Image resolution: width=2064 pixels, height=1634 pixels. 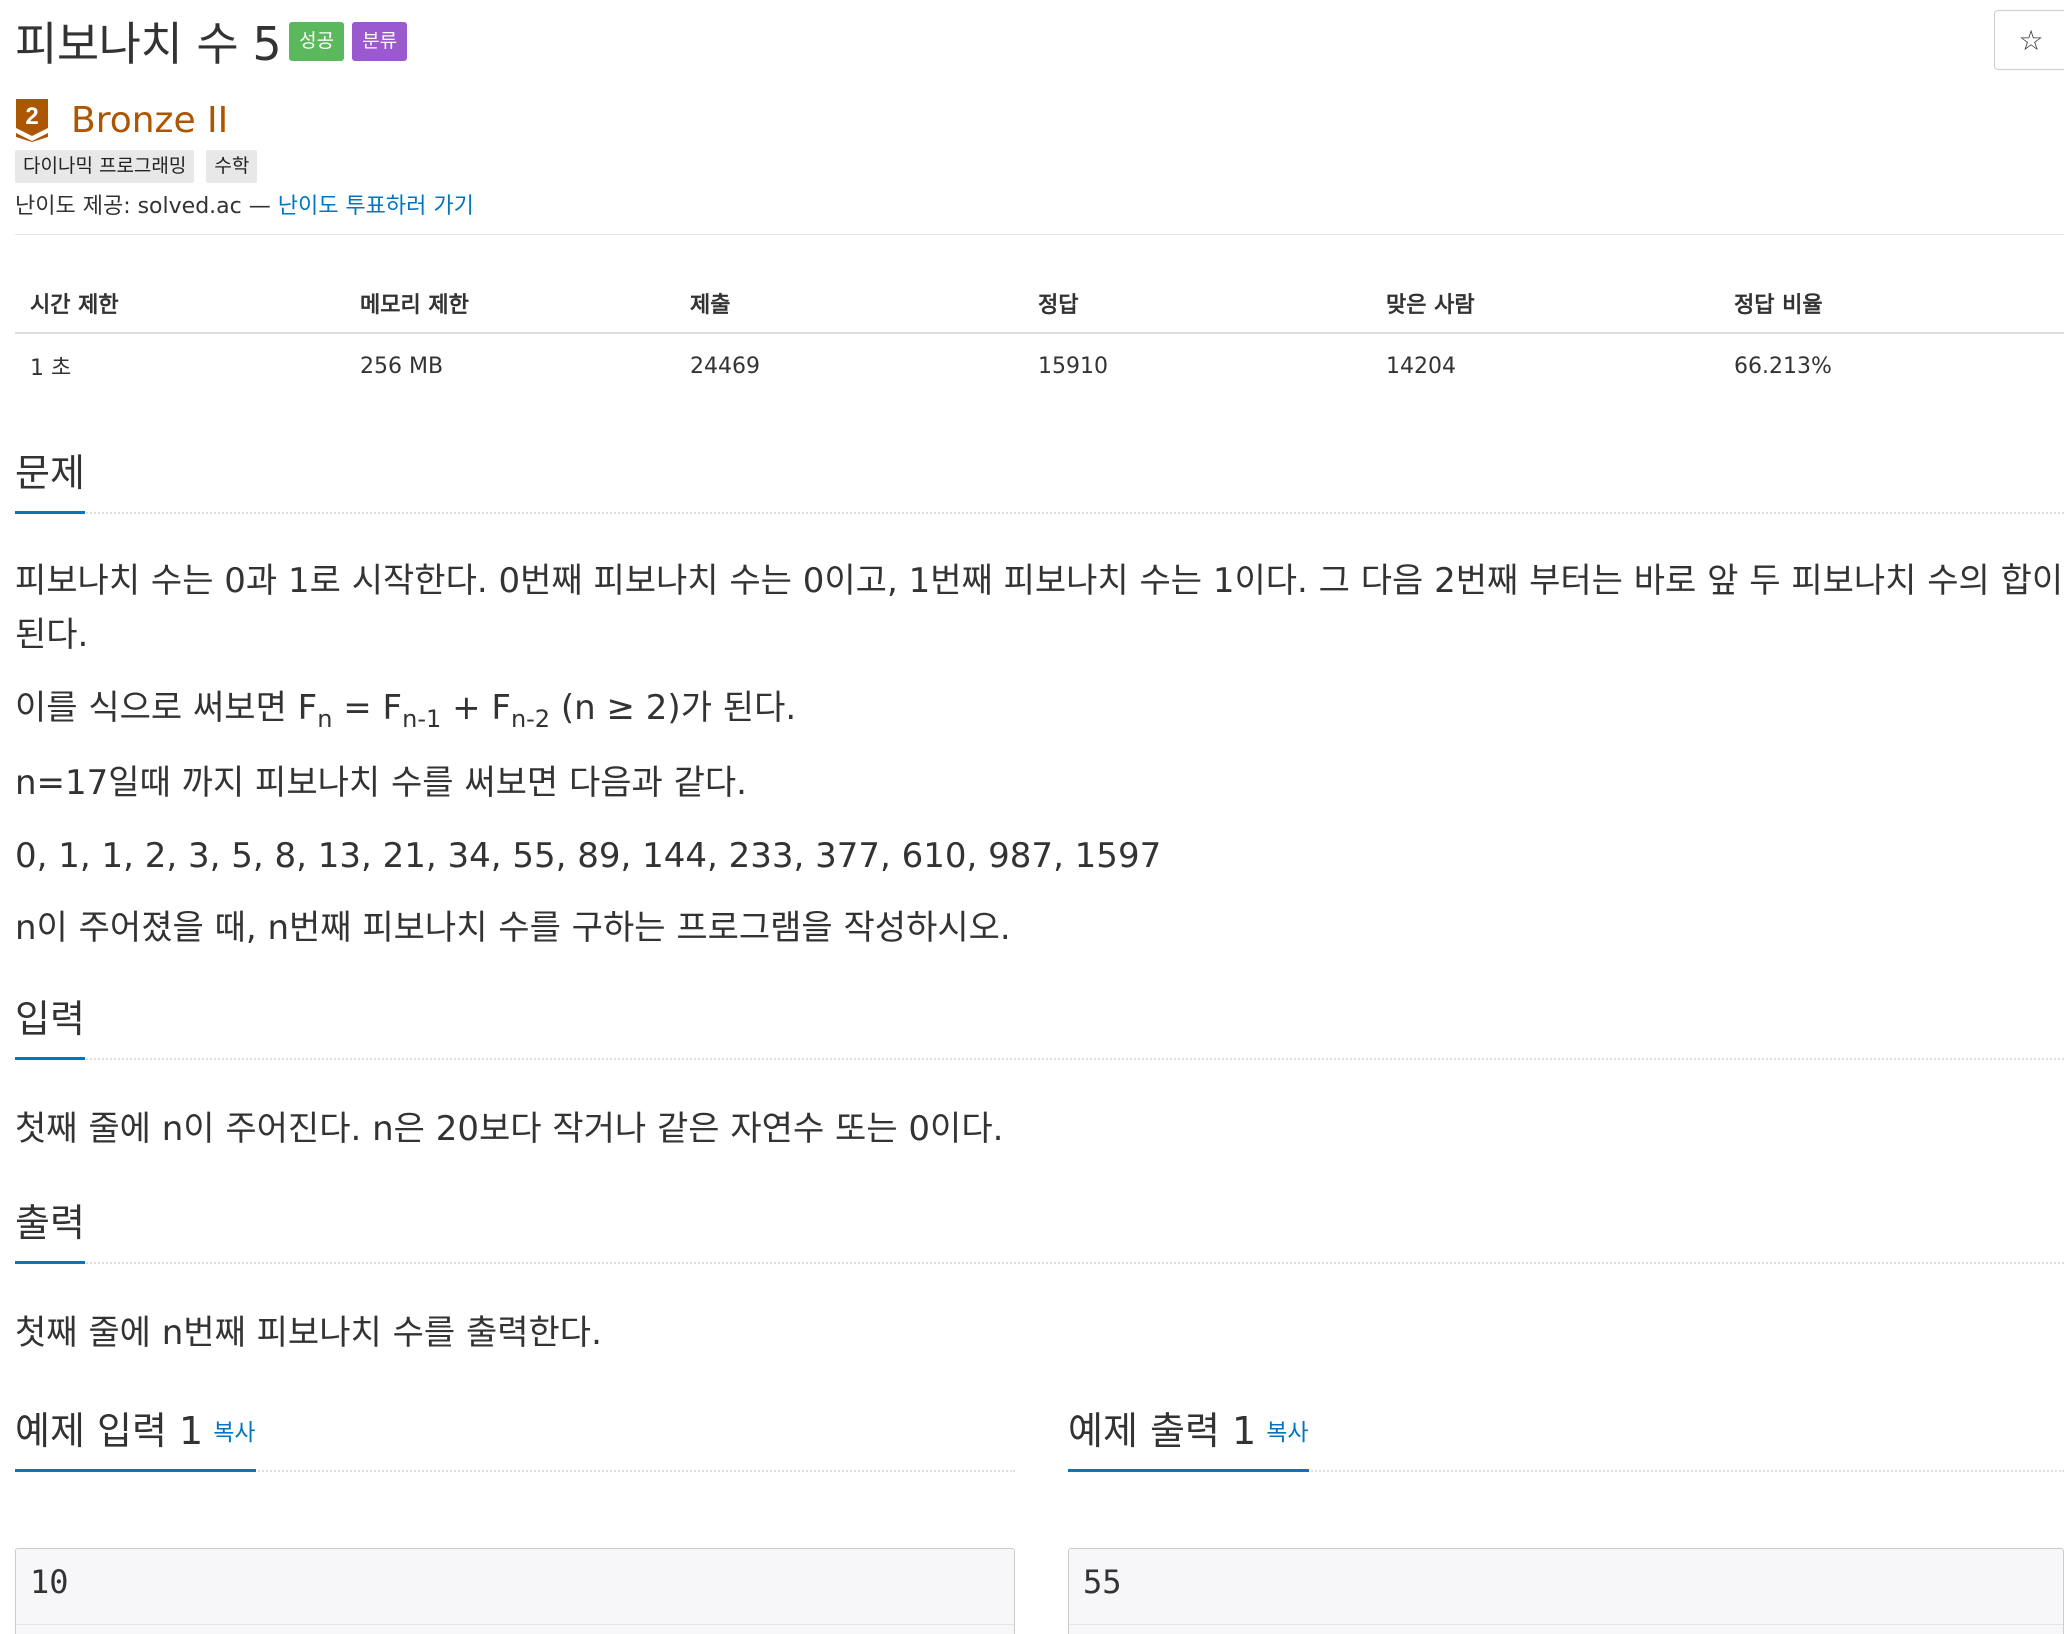 What do you see at coordinates (308, 1333) in the screenshot?
I see `output-text: 첫째 줄에 n번째 피보나치 수를 출력한다.` at bounding box center [308, 1333].